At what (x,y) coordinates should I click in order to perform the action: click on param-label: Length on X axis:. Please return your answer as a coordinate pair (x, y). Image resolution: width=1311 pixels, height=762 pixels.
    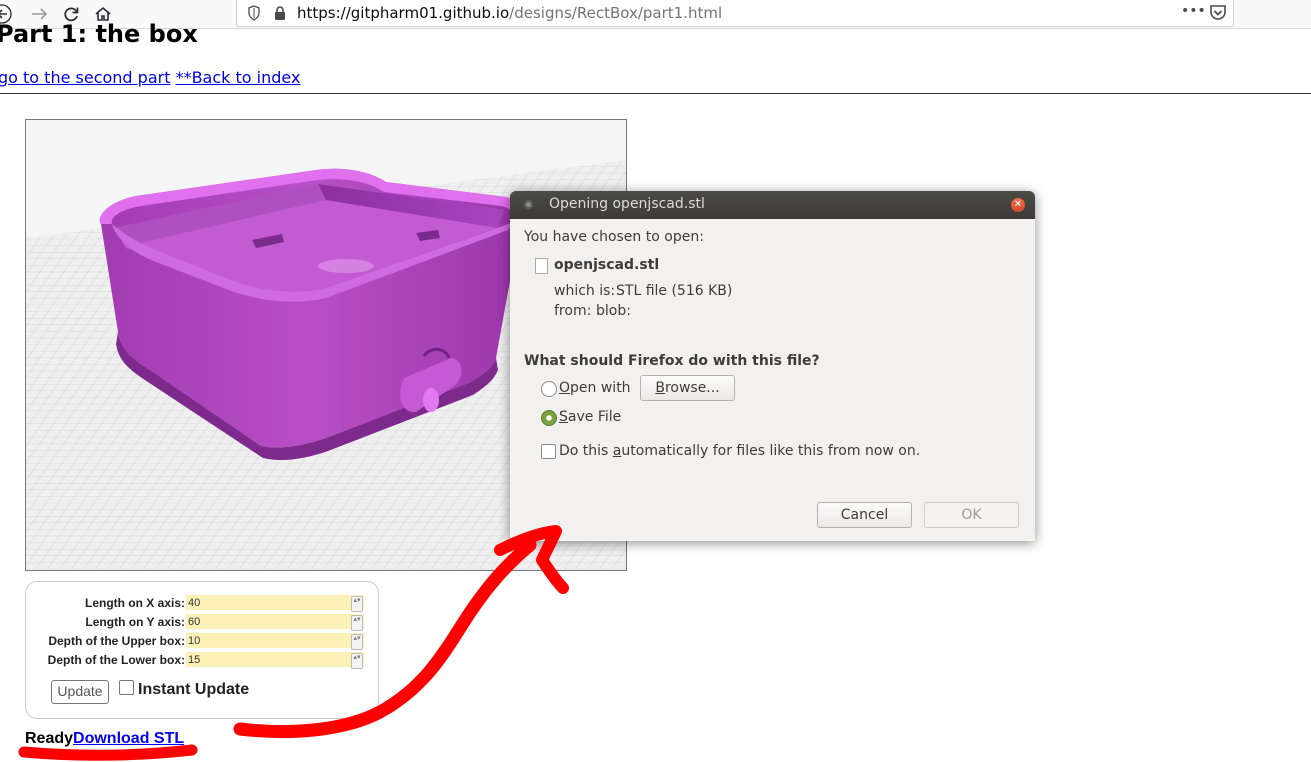
    Looking at the image, I should click on (134, 603).